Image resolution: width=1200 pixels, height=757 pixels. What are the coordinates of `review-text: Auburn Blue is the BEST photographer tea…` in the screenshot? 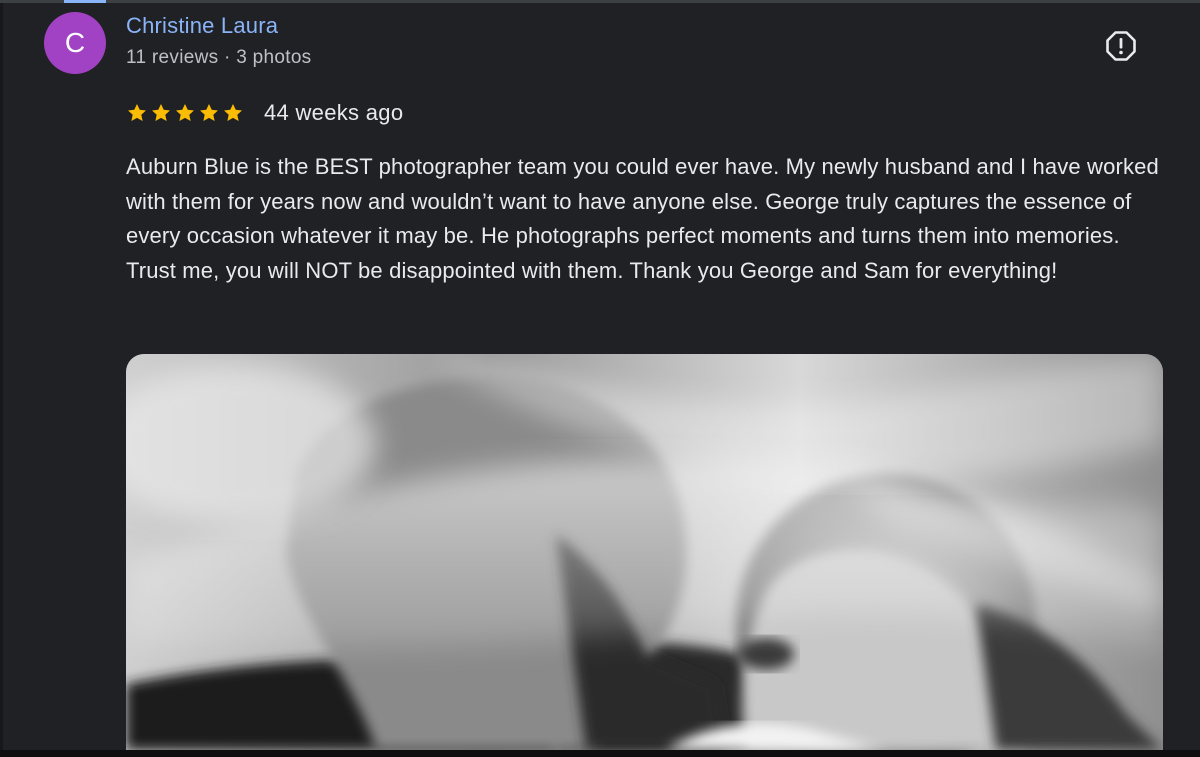 It's located at (642, 218).